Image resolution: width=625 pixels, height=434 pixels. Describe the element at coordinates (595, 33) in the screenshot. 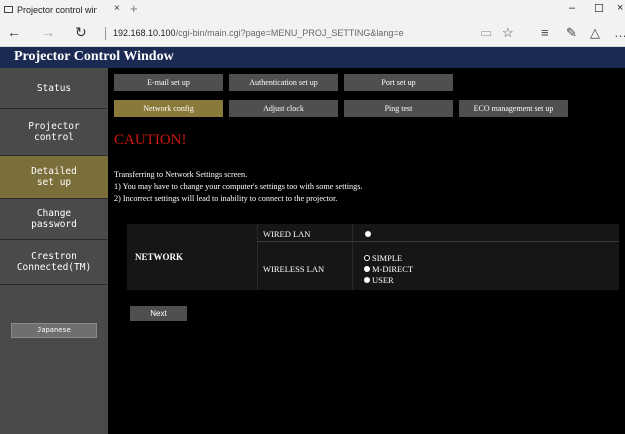

I see `share-icon: △` at that location.